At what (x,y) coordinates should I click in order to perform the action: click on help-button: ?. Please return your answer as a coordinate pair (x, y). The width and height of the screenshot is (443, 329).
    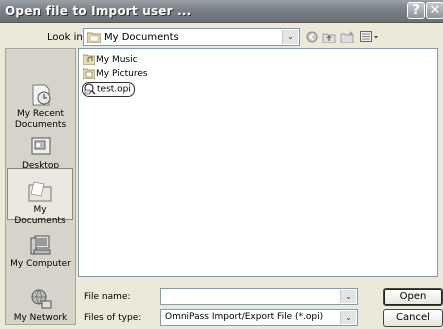
    Looking at the image, I should click on (416, 10).